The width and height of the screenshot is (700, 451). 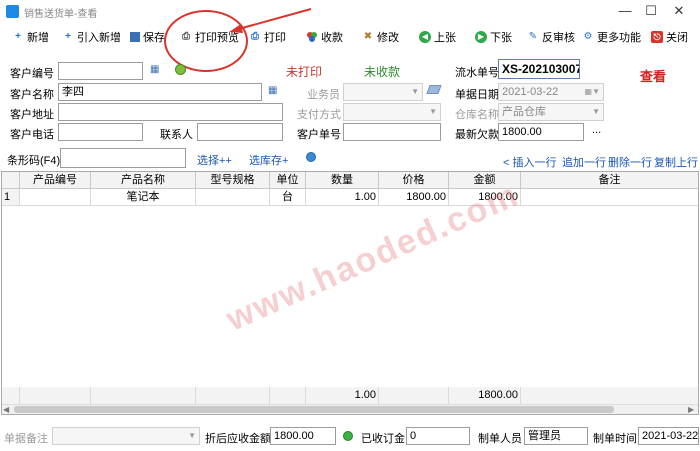 What do you see at coordinates (270, 20) in the screenshot?
I see `annotation-arrow` at bounding box center [270, 20].